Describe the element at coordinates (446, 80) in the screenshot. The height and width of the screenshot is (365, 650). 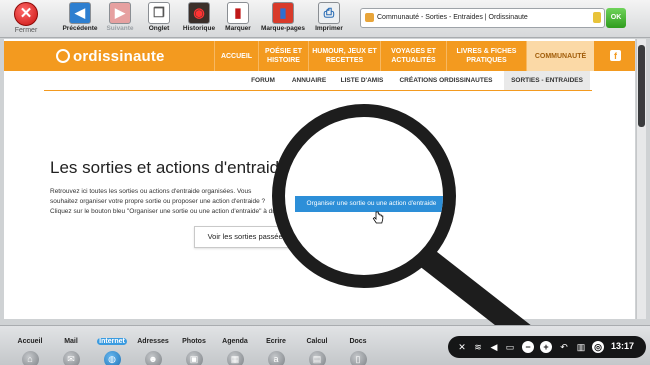
I see `subnav-creations: CRÉATIONS ORDISSINAUTES` at that location.